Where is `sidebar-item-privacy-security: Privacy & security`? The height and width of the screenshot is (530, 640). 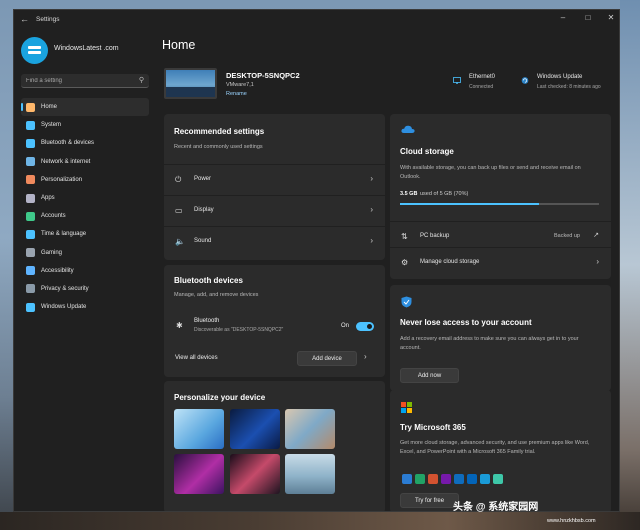 sidebar-item-privacy-security: Privacy & security is located at coordinates (85, 289).